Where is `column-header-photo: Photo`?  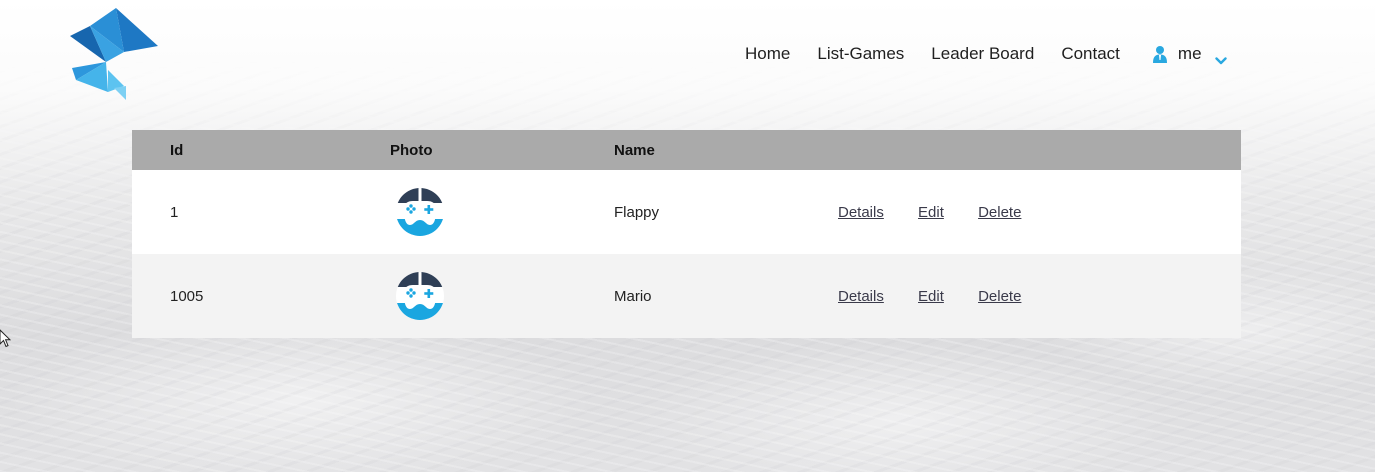 column-header-photo: Photo is located at coordinates (411, 150).